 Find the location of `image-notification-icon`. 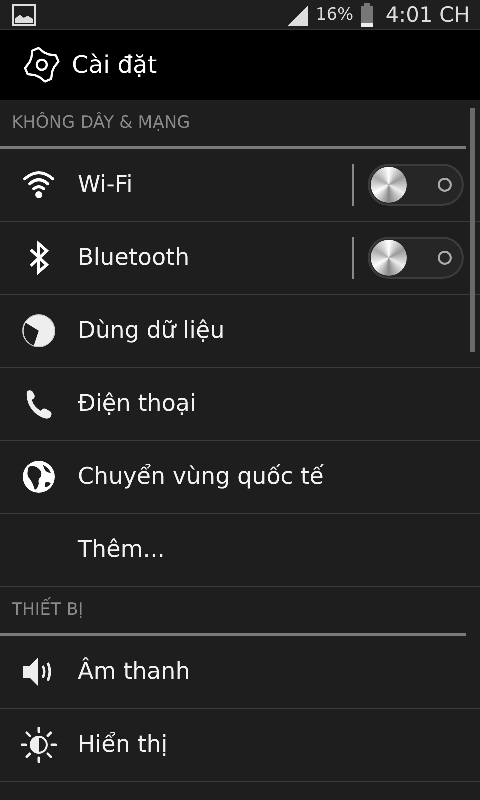

image-notification-icon is located at coordinates (24, 15).